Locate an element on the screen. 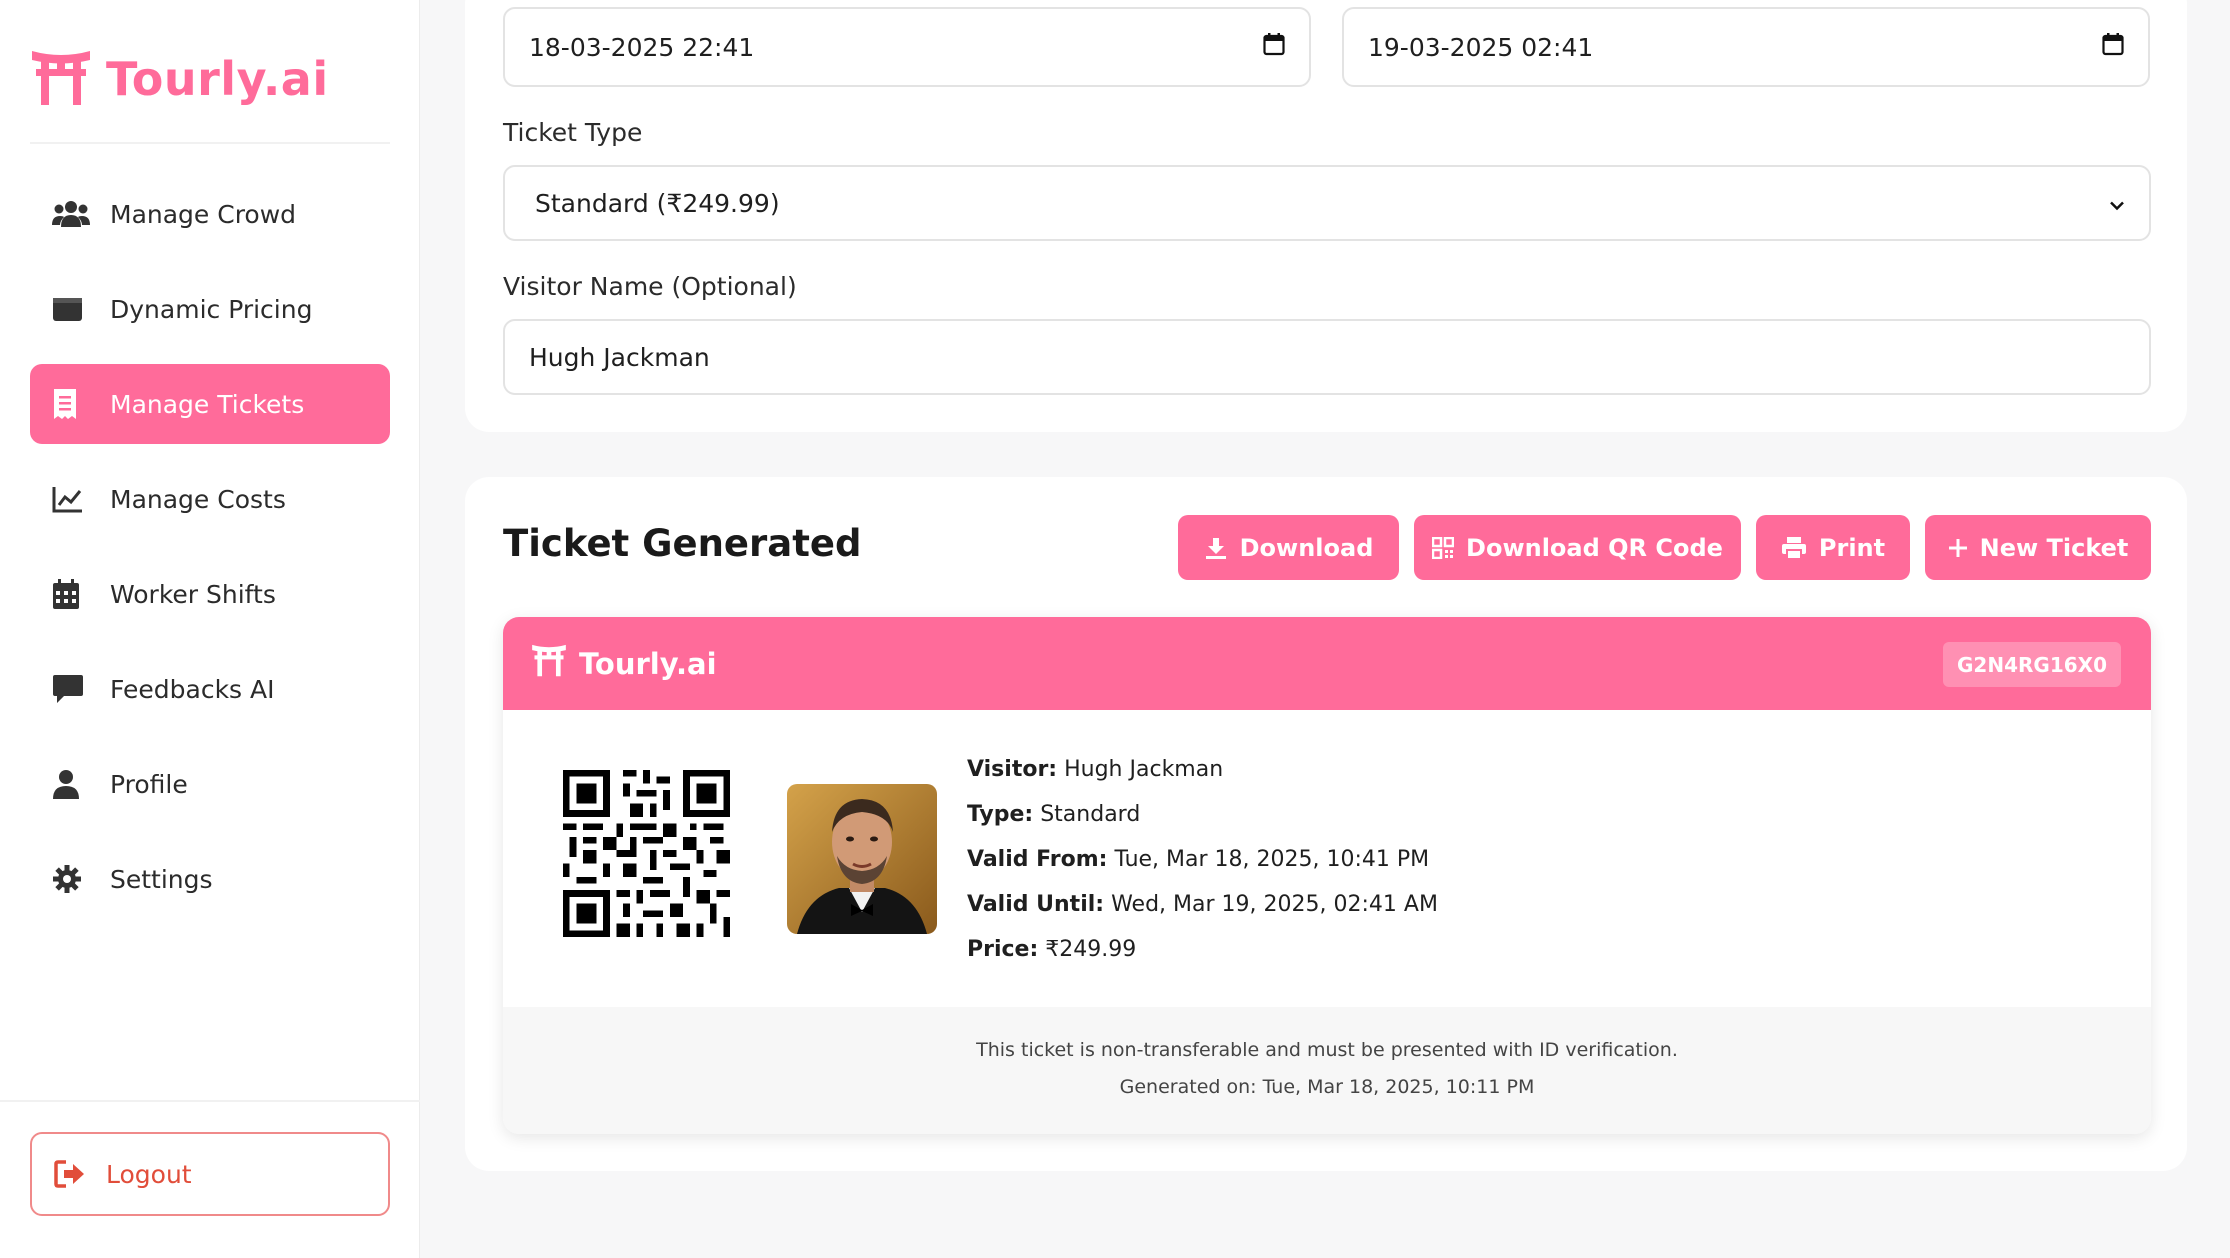 This screenshot has height=1258, width=2230. ticket-header: Tourly.ai G2N4RG16X0 is located at coordinates (1327, 663).